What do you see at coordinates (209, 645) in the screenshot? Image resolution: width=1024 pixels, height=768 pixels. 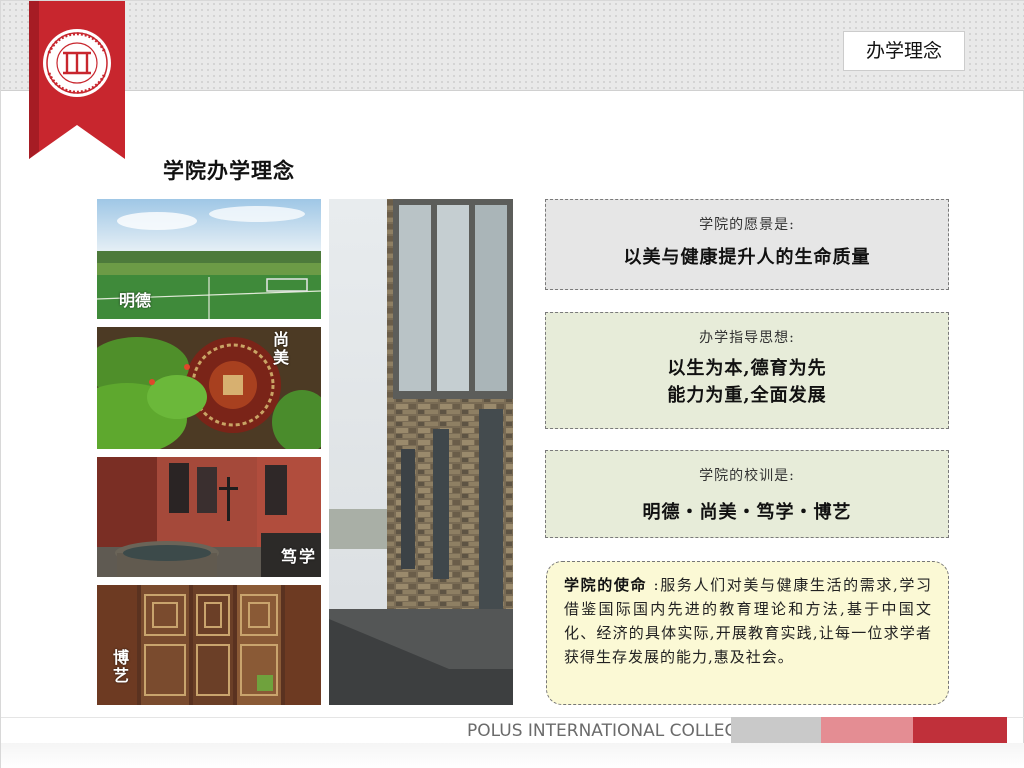 I see `photo-wooden-lattice` at bounding box center [209, 645].